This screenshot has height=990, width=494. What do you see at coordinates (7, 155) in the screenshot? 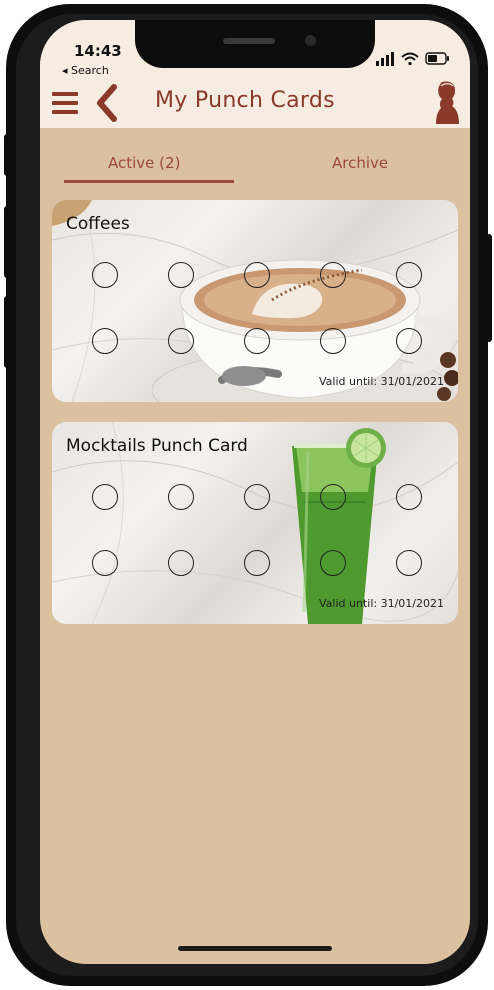
I see `mute-switch` at bounding box center [7, 155].